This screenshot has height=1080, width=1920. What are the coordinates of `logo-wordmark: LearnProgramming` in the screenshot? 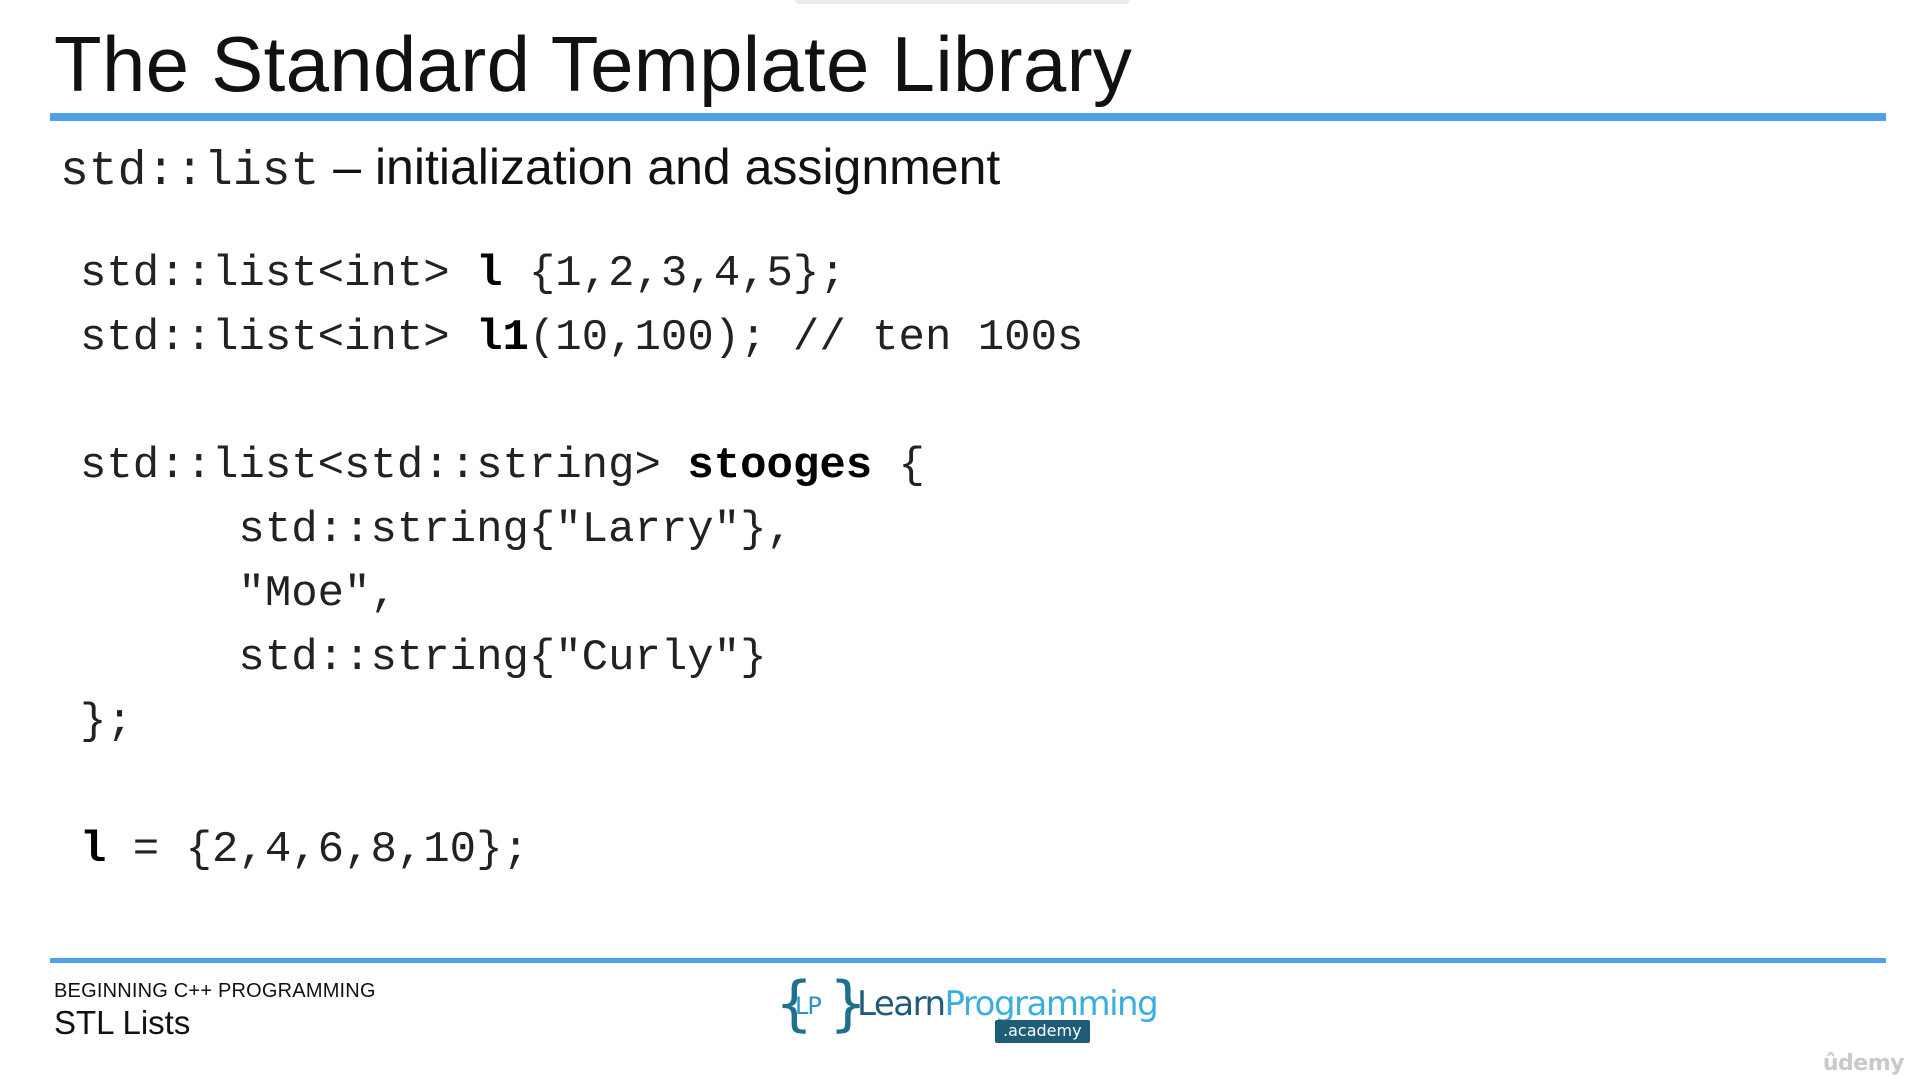 It's located at (1008, 1004).